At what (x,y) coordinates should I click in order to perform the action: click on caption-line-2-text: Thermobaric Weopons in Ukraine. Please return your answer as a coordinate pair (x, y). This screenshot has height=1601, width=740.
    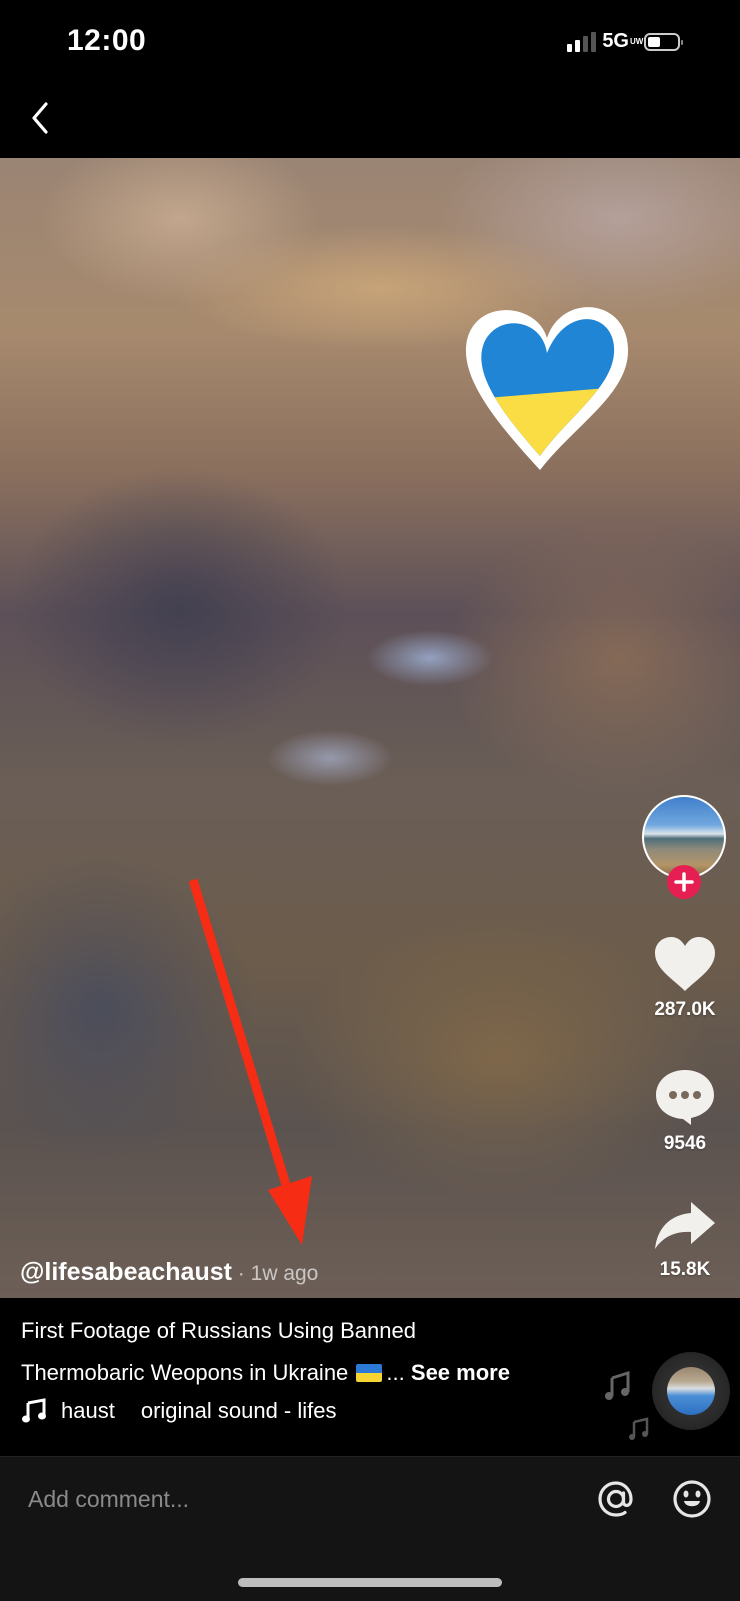
    Looking at the image, I should click on (185, 1372).